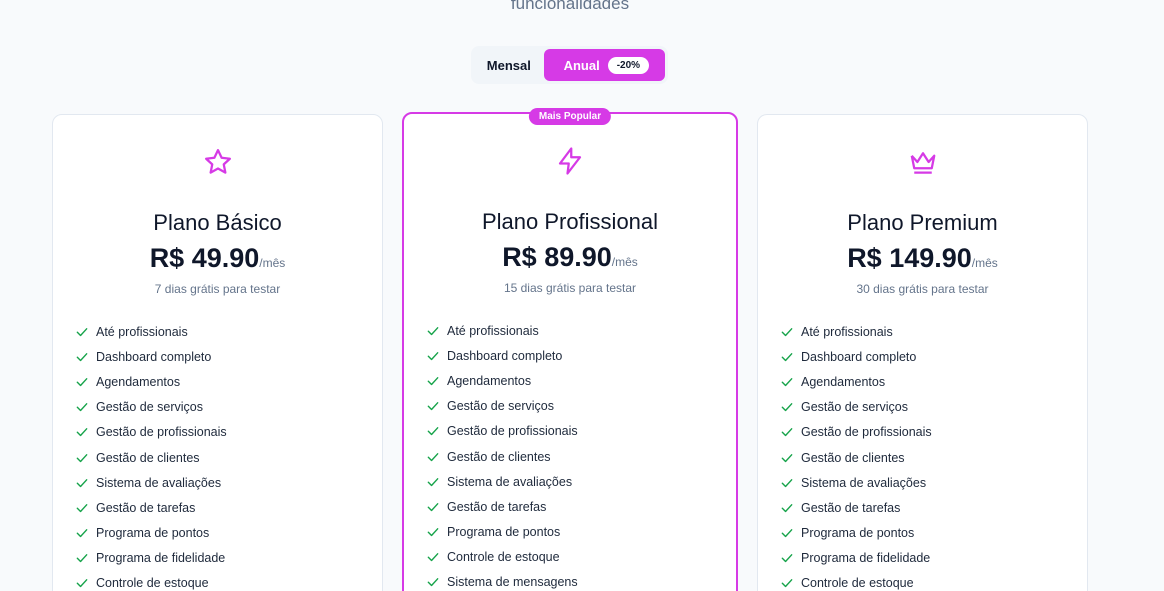 The height and width of the screenshot is (591, 1164). Describe the element at coordinates (512, 582) in the screenshot. I see `feature-label: Sistema de mensagens` at that location.